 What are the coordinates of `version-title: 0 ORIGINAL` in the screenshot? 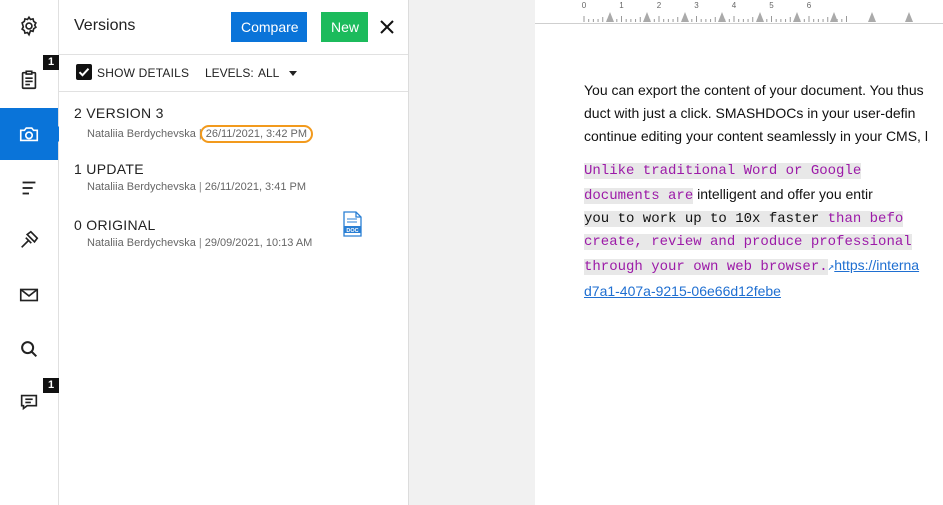 It's located at (115, 225).